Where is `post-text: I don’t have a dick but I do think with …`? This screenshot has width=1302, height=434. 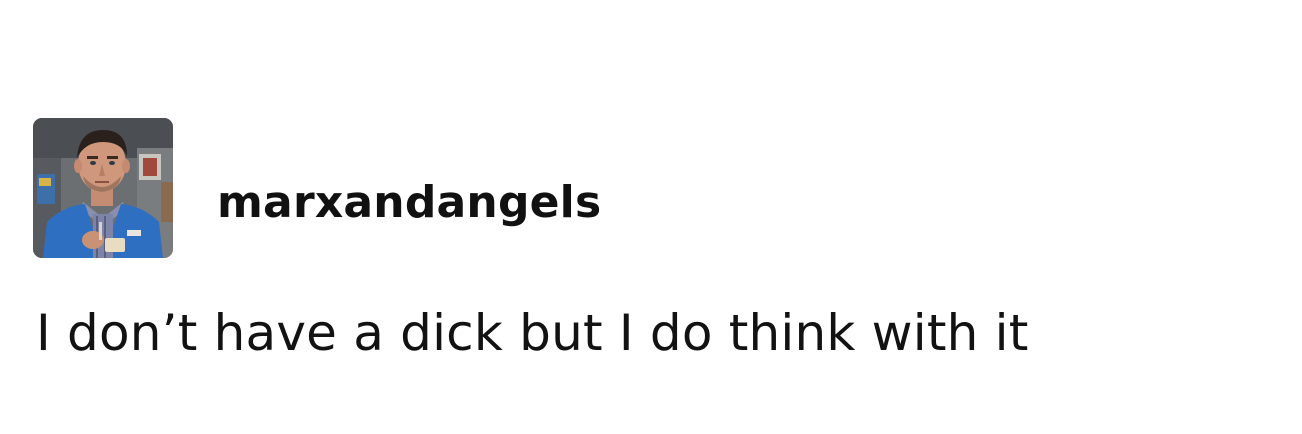 post-text: I don’t have a dick but I do think with … is located at coordinates (532, 333).